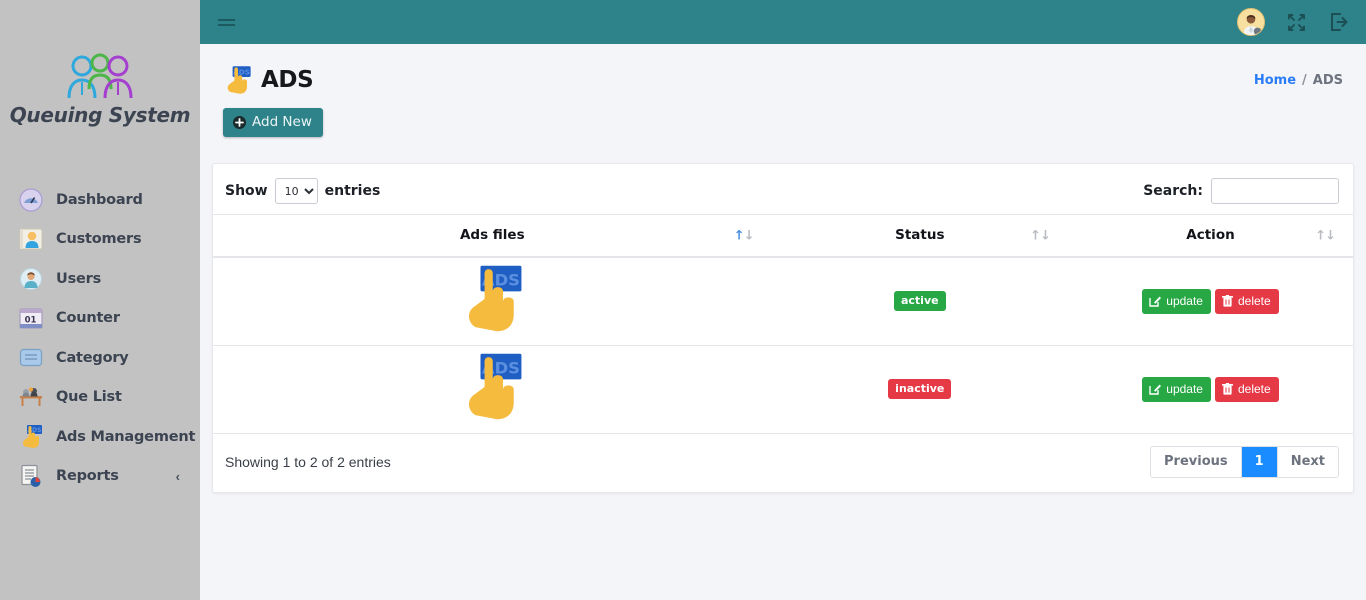  I want to click on brand-logo: Queuing System, so click(100, 90).